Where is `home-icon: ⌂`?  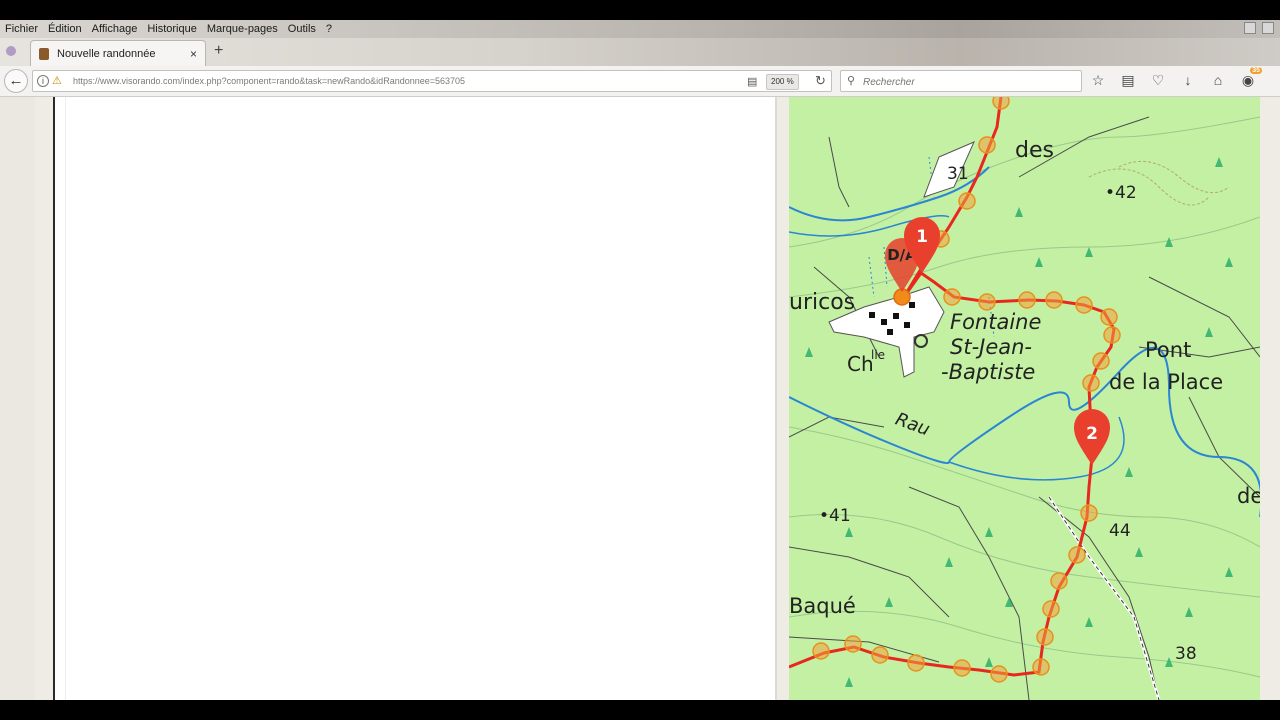
home-icon: ⌂ is located at coordinates (1218, 80).